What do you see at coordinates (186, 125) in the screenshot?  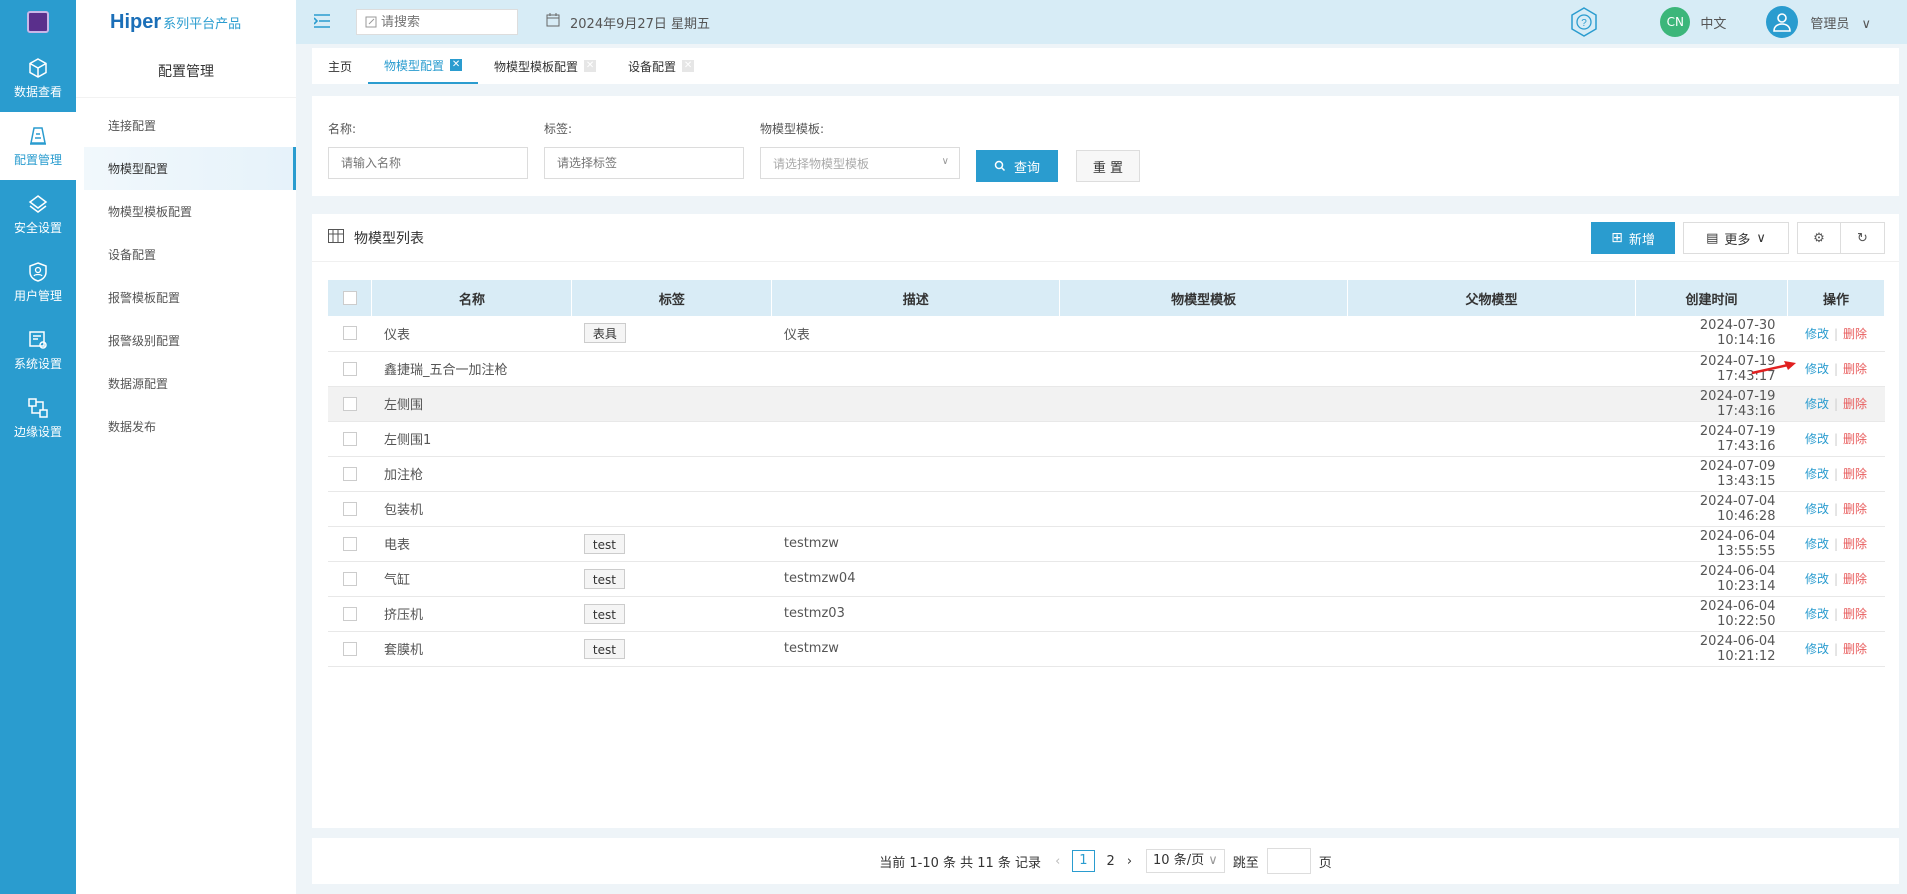 I see `submenu-item: 连接配置` at bounding box center [186, 125].